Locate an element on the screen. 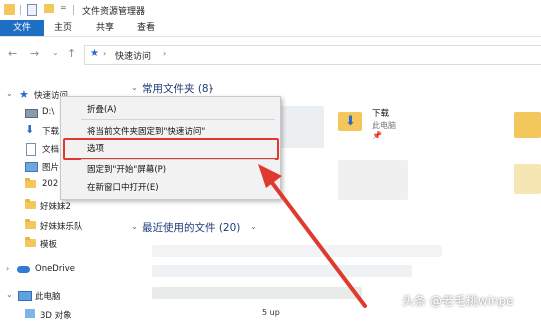  folder-name: 下载 is located at coordinates (381, 114).